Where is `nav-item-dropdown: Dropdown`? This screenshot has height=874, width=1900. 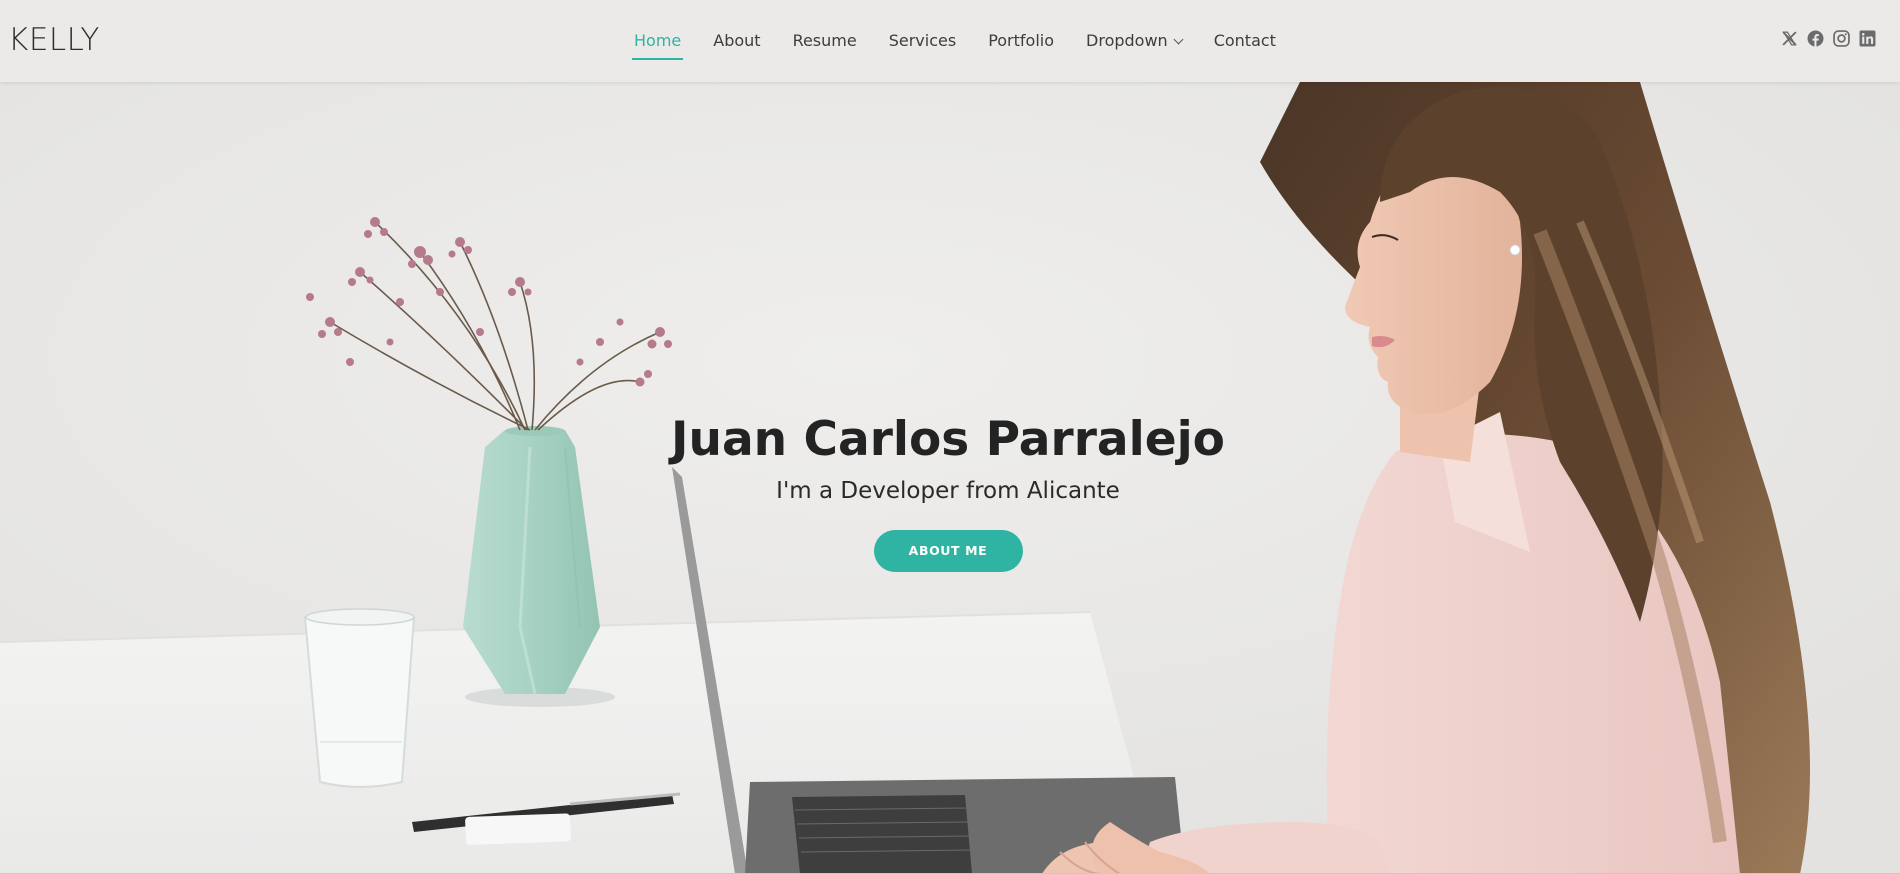 nav-item-dropdown: Dropdown is located at coordinates (1135, 41).